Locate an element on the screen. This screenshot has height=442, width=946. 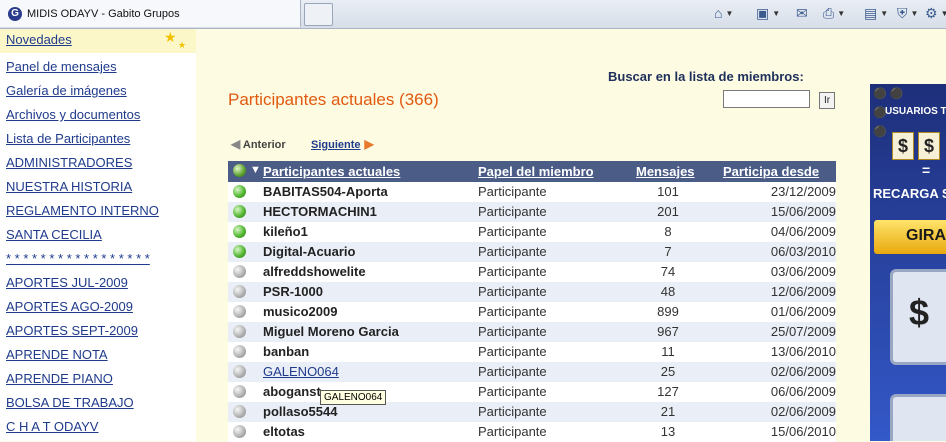
browser-tab: G MIDIS ODAYV - Gabito Grupos is located at coordinates (150, 13).